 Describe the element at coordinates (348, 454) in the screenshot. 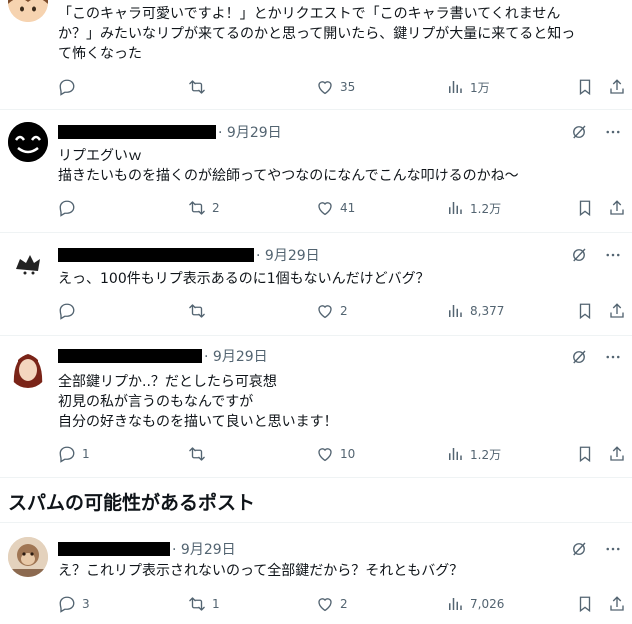

I see `like-count: 10` at that location.